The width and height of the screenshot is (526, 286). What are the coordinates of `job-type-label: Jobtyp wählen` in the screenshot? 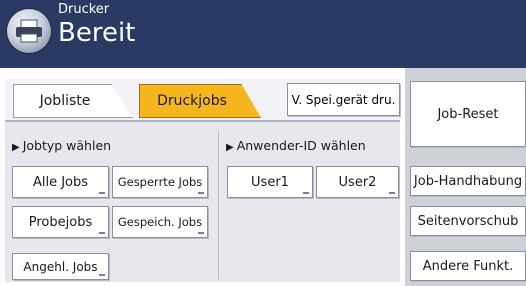 It's located at (67, 145).